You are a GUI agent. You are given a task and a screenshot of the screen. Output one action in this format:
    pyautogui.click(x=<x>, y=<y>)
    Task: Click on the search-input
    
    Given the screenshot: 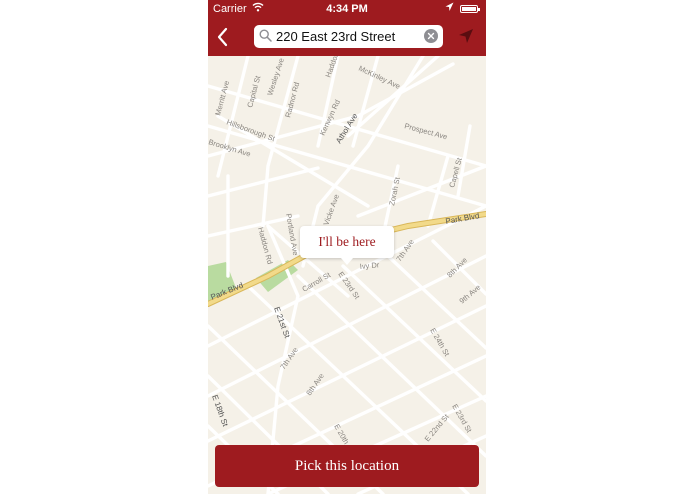 What is the action you would take?
    pyautogui.click(x=349, y=36)
    